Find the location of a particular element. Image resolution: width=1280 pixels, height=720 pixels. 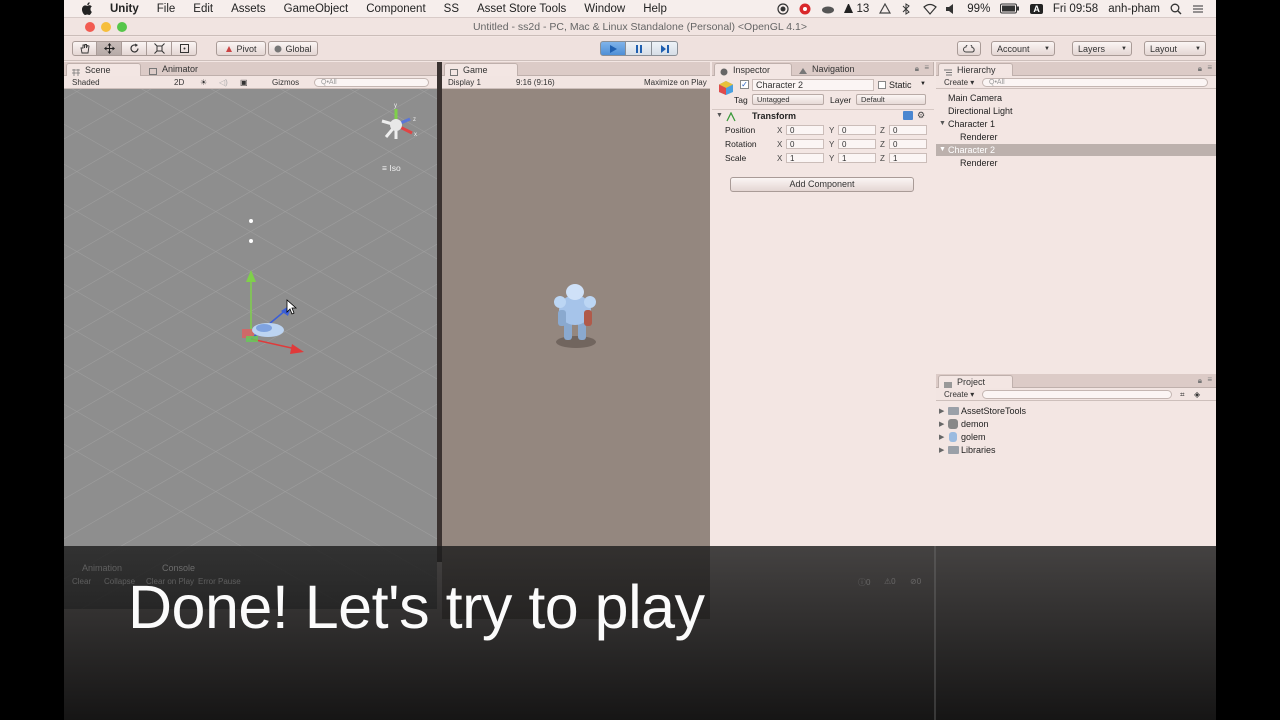

tab-inspector: Inspector is located at coordinates (753, 69).